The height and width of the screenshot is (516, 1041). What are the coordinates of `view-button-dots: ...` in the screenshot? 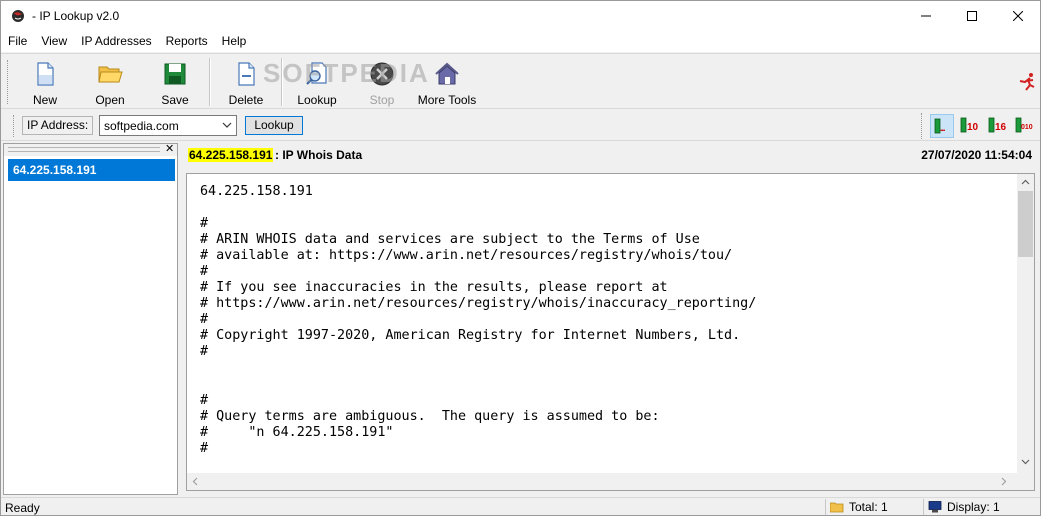 It's located at (942, 126).